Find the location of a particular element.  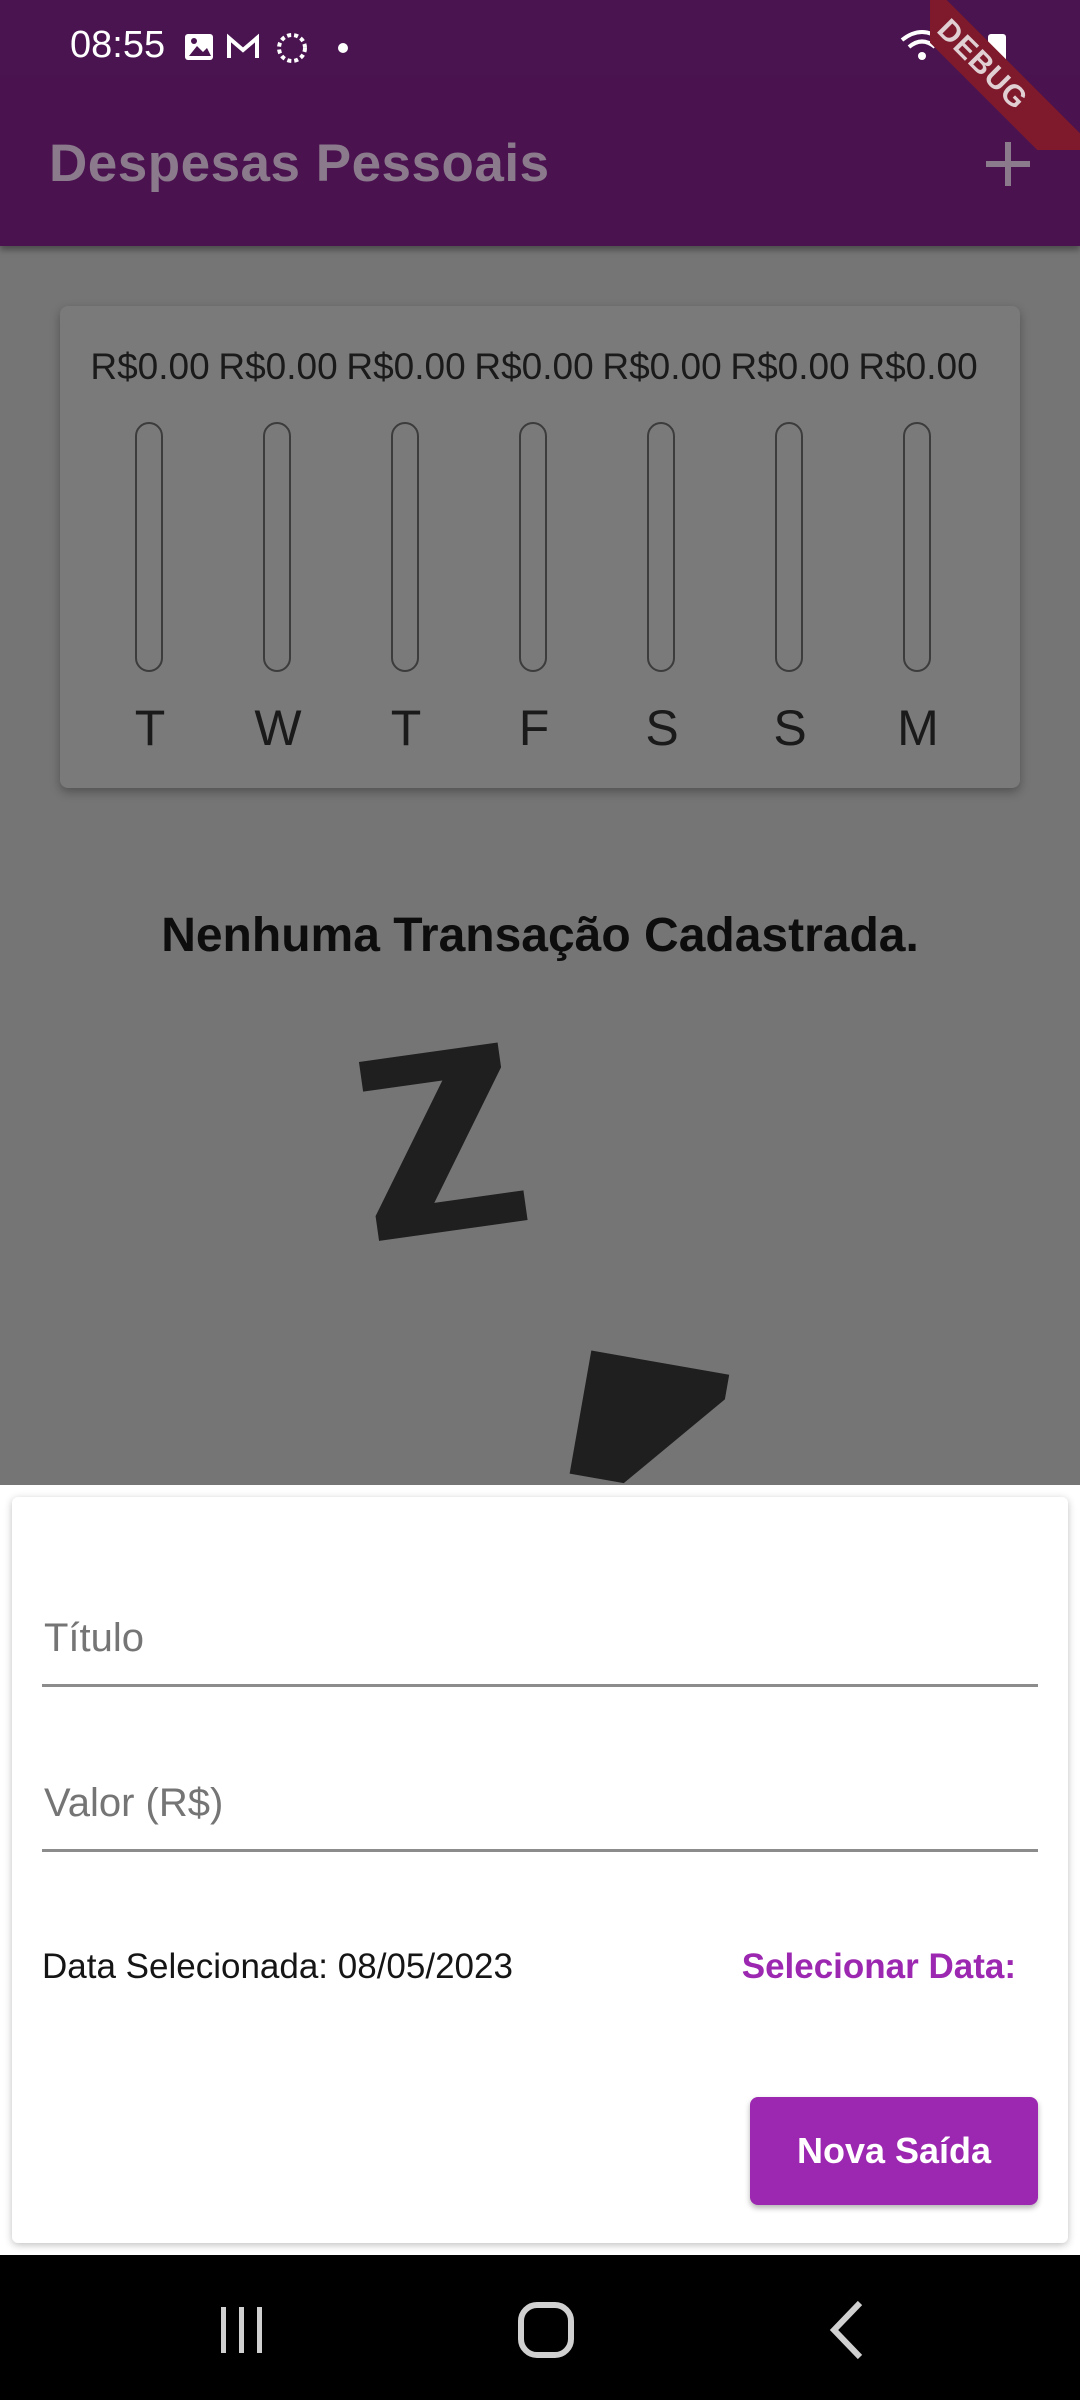

debug-banner-wrap: DEBUG is located at coordinates (1005, 75).